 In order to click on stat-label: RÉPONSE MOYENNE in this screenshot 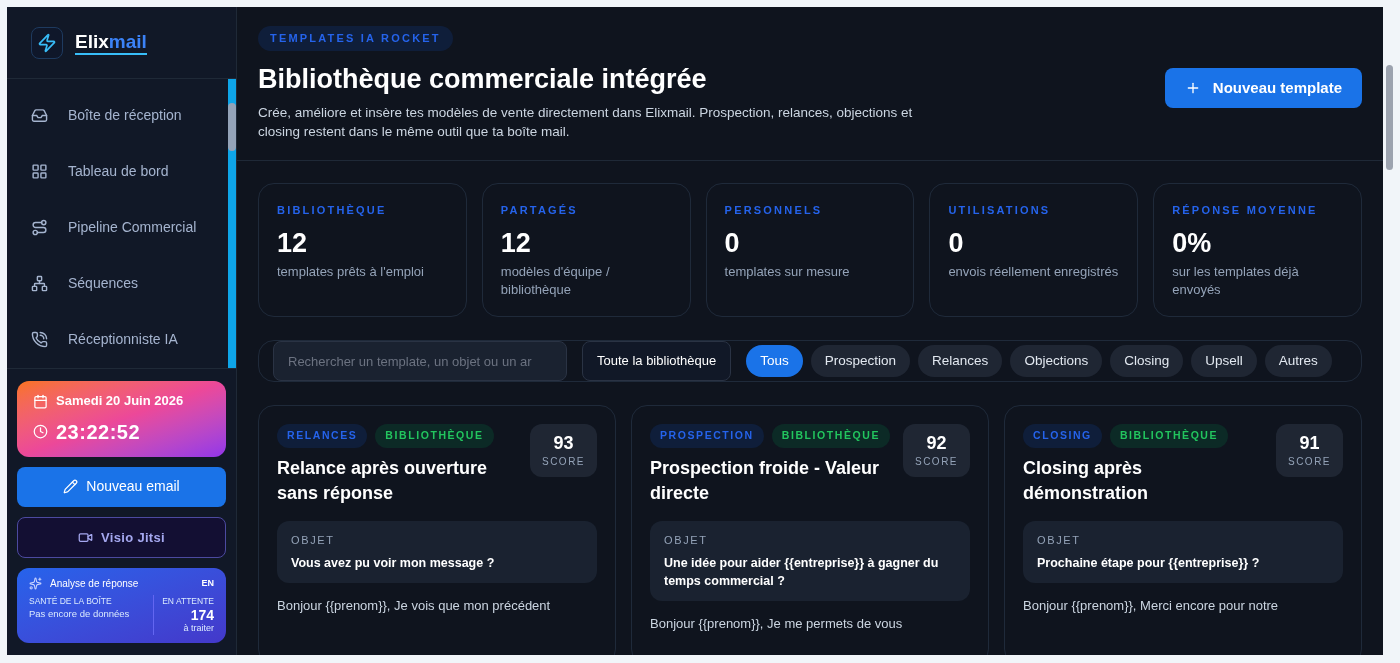, I will do `click(1245, 210)`.